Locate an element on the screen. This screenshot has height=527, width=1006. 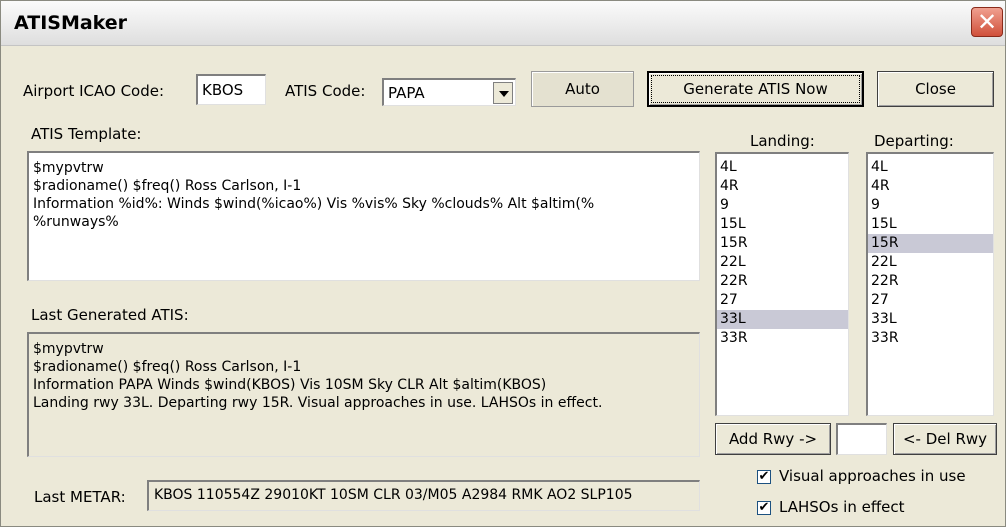
icao-value: KBOS is located at coordinates (223, 90).